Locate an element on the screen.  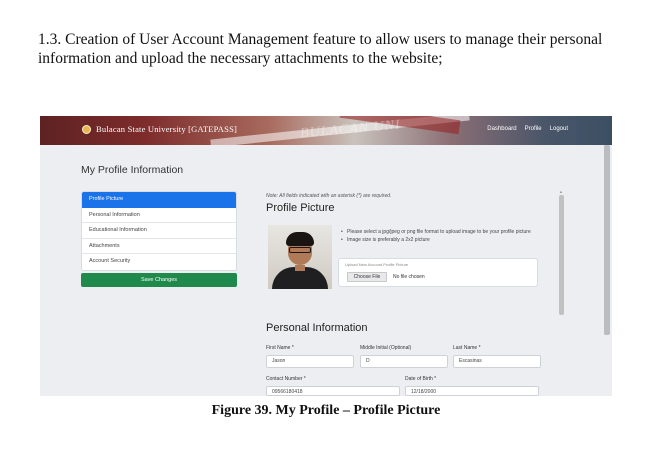
menu-item-personal-information: Personal Information is located at coordinates (159, 215).